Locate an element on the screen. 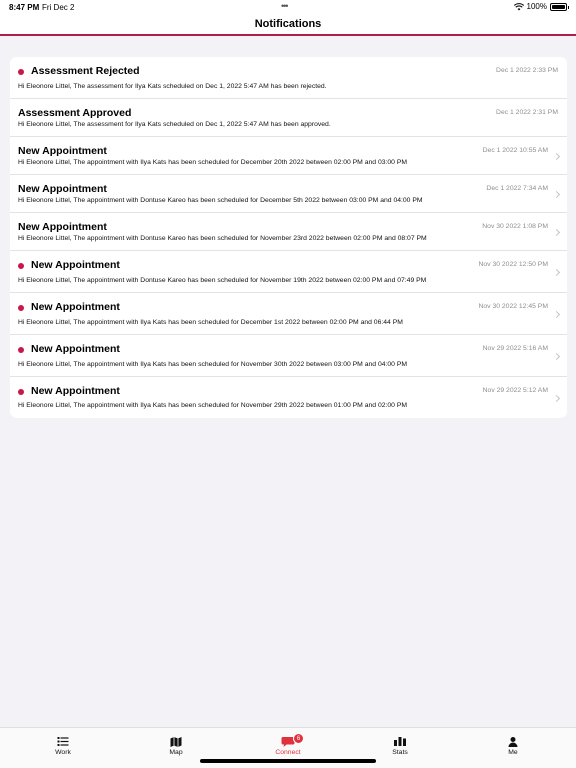 The image size is (576, 768). status-date: Fri Dec 2 is located at coordinates (58, 7).